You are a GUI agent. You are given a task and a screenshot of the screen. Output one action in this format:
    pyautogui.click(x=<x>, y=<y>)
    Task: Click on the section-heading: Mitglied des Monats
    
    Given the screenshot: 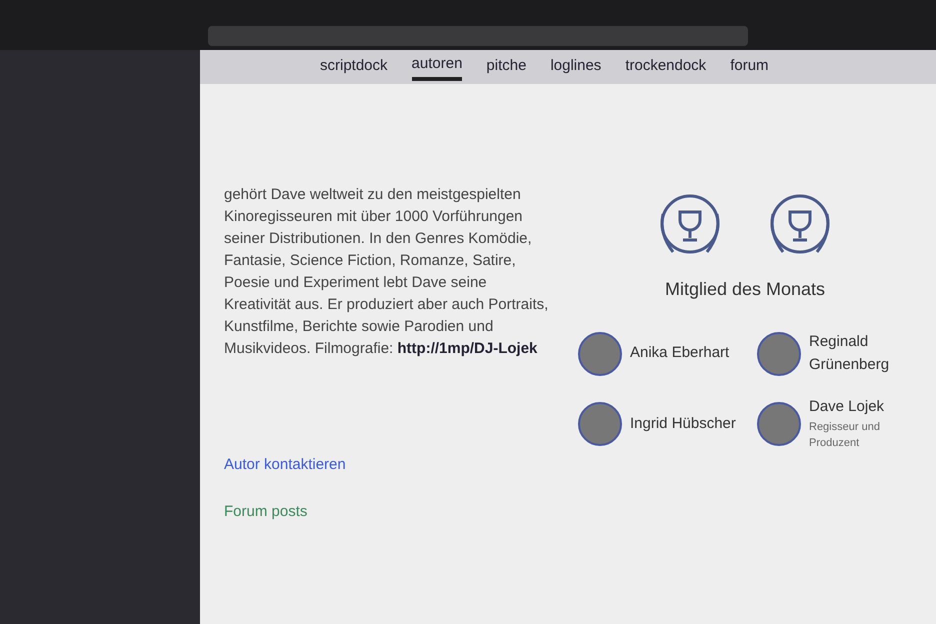 What is the action you would take?
    pyautogui.click(x=745, y=289)
    